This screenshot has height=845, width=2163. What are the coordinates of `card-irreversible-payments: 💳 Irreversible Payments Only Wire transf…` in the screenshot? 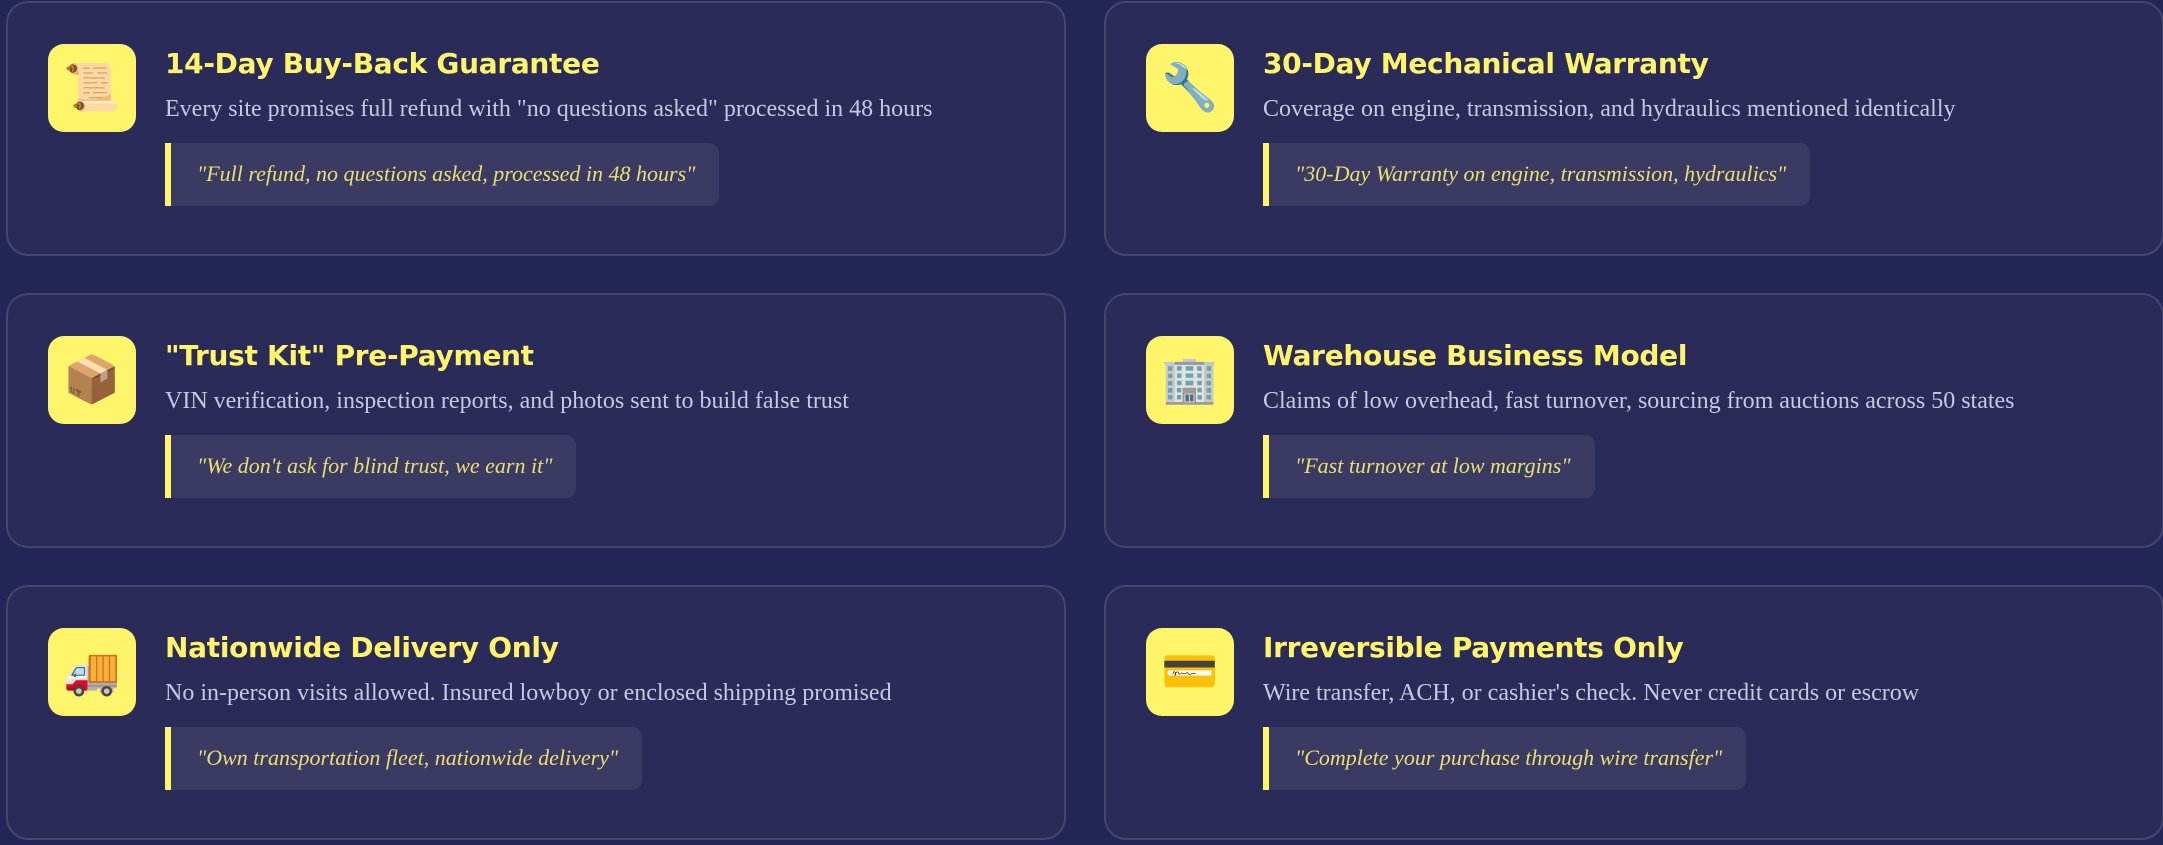 It's located at (1633, 712).